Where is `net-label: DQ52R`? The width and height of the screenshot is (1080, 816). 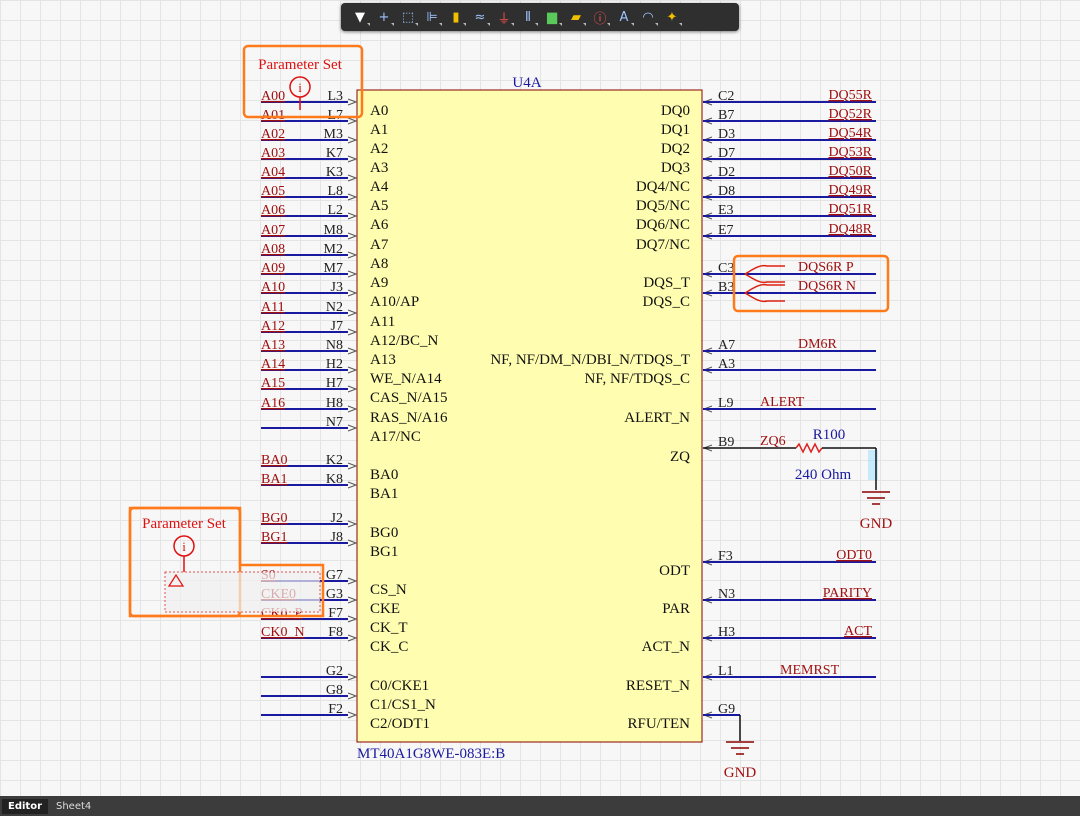 net-label: DQ52R is located at coordinates (850, 114).